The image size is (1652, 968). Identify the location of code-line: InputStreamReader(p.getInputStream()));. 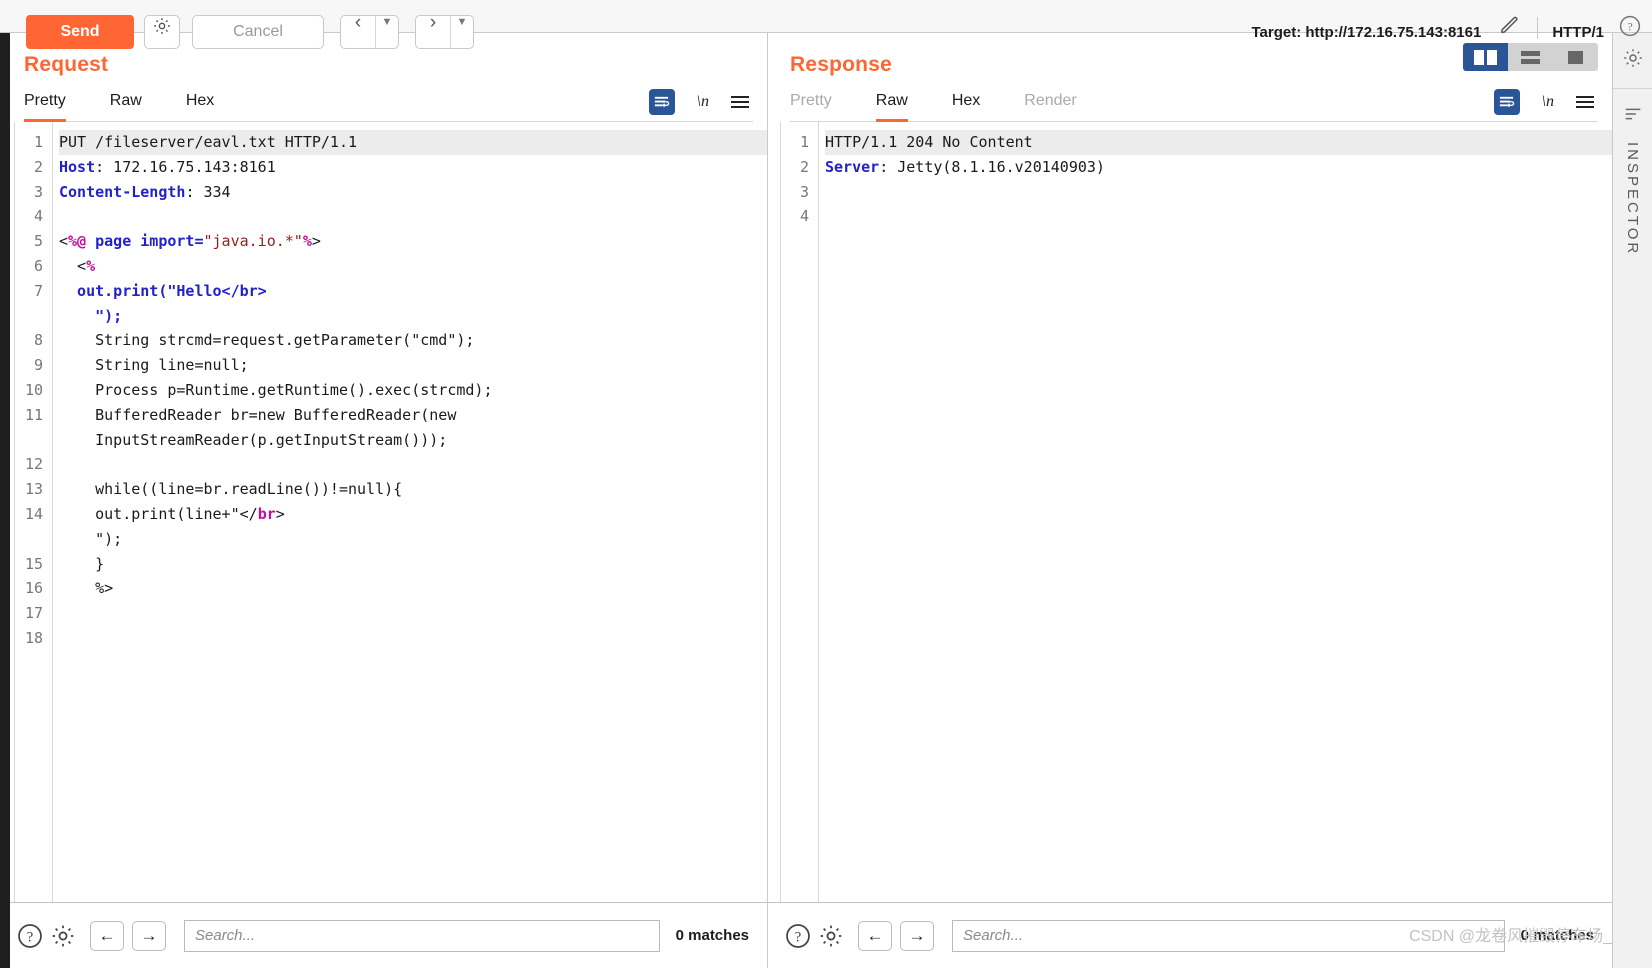
(253, 439).